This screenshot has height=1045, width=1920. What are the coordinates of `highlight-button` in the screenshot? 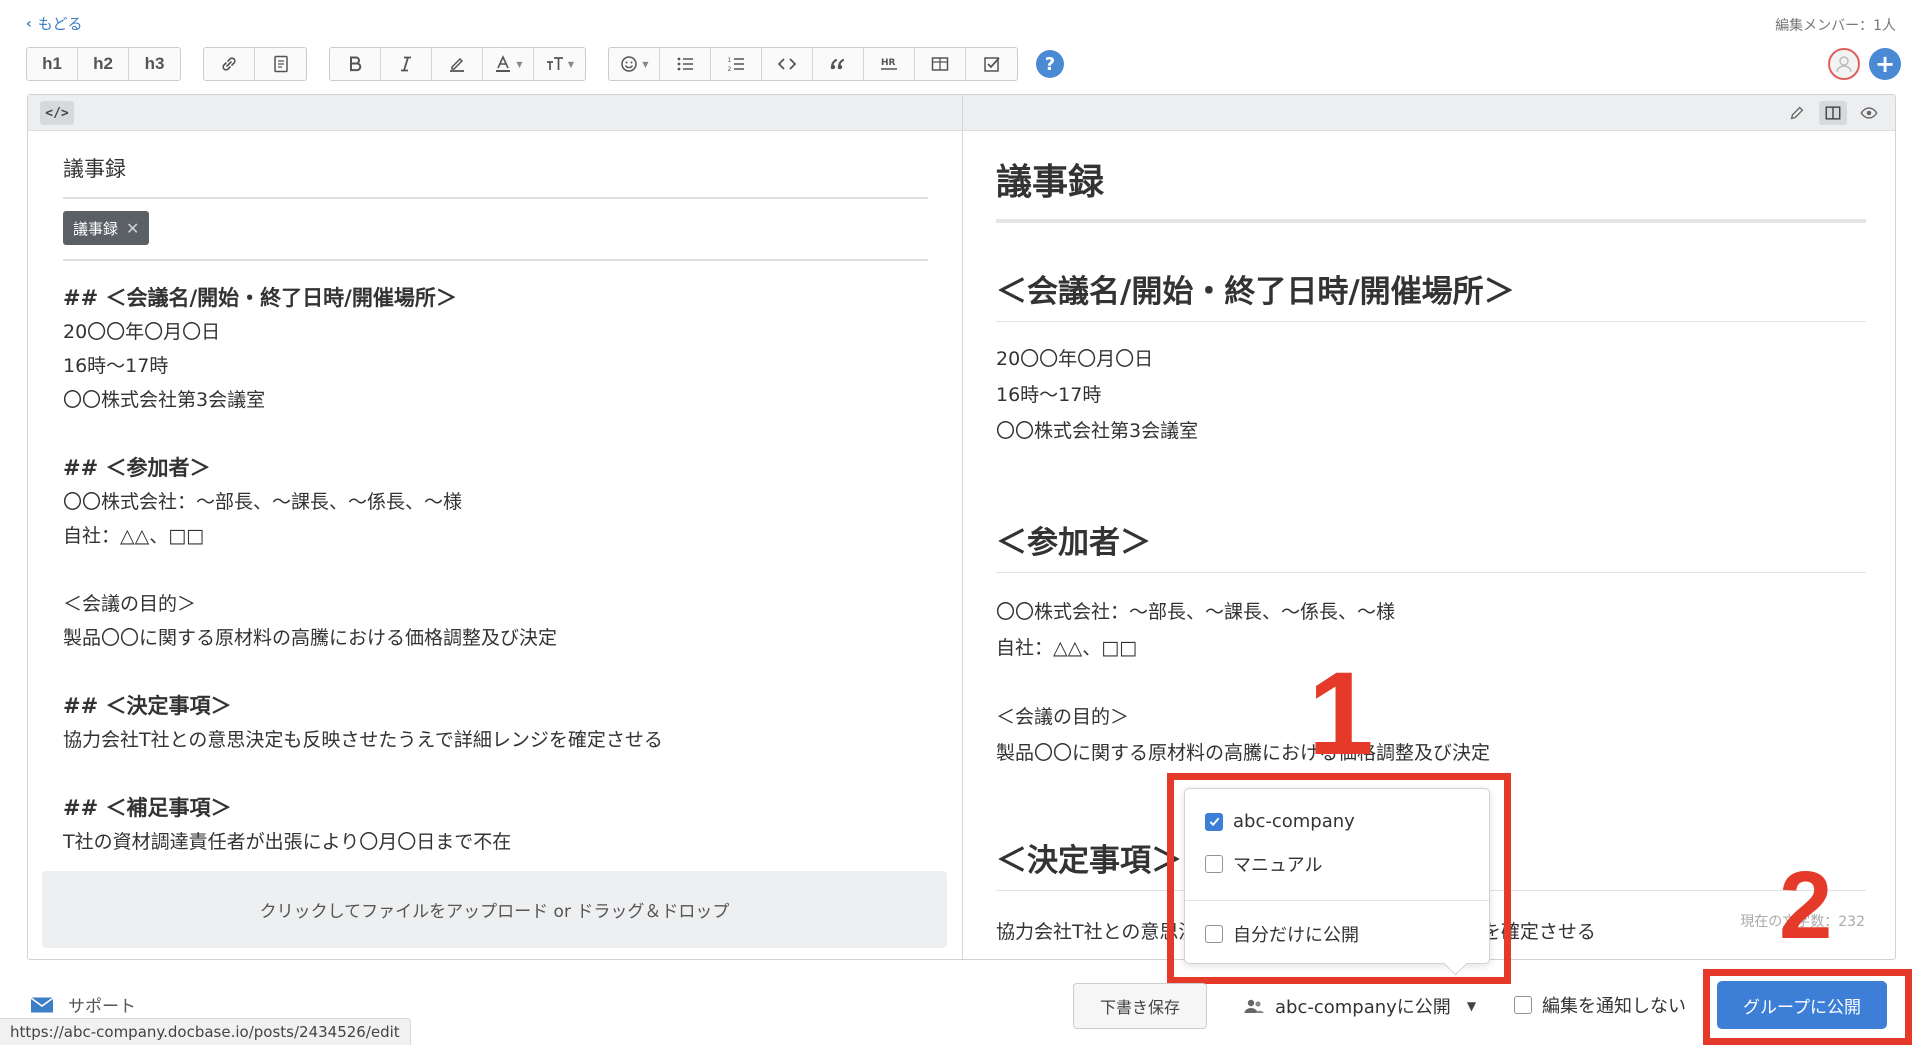 It's located at (457, 64).